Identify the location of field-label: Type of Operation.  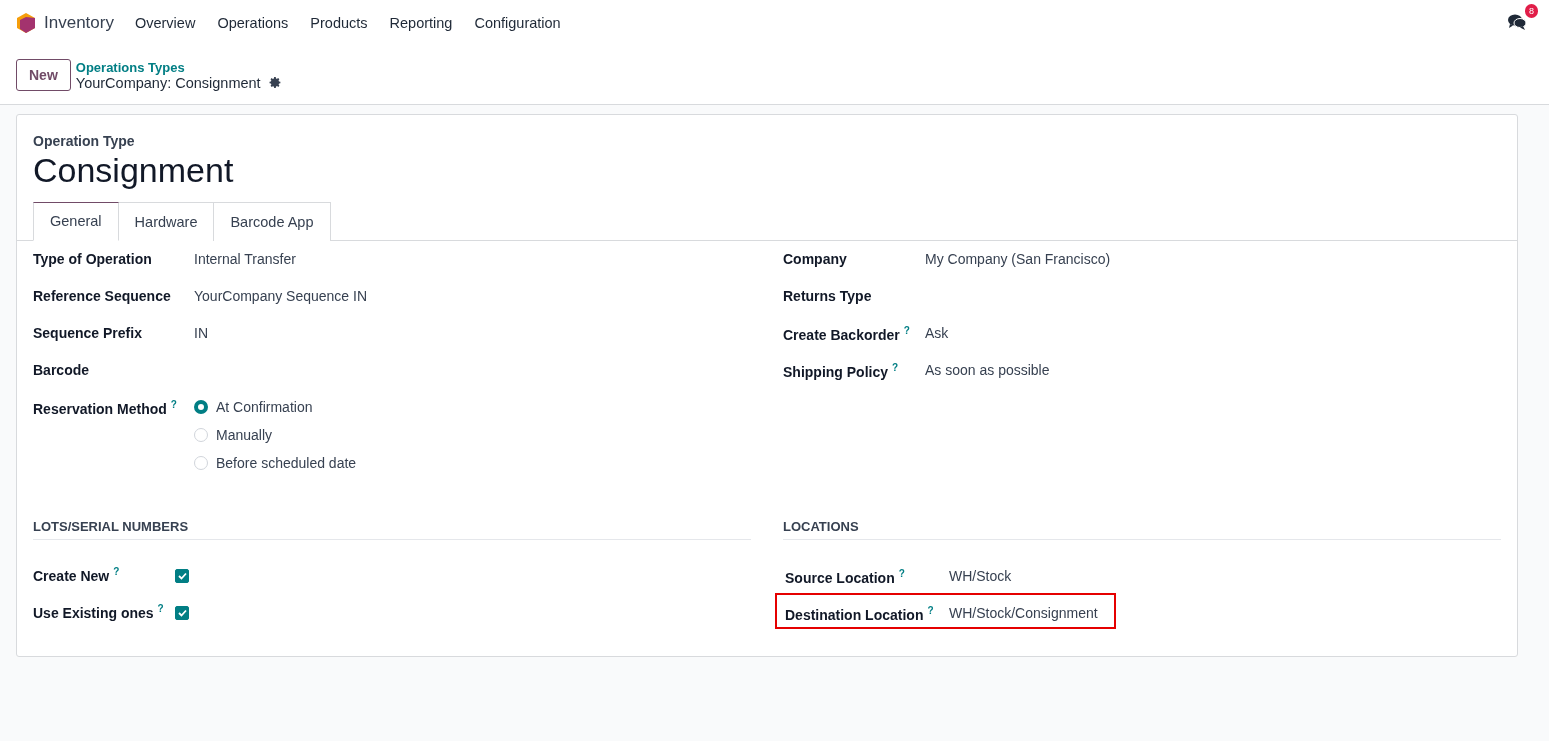
(92, 259).